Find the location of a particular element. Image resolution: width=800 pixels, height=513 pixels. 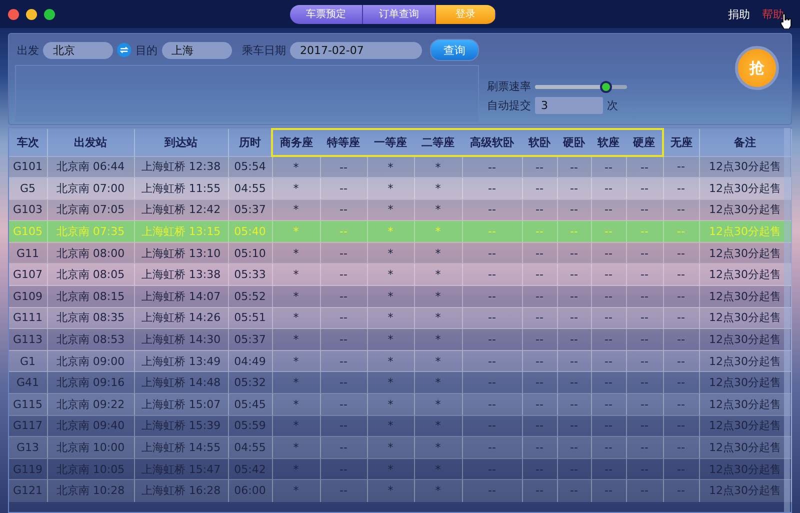

train-number-cell: G117 is located at coordinates (28, 426).